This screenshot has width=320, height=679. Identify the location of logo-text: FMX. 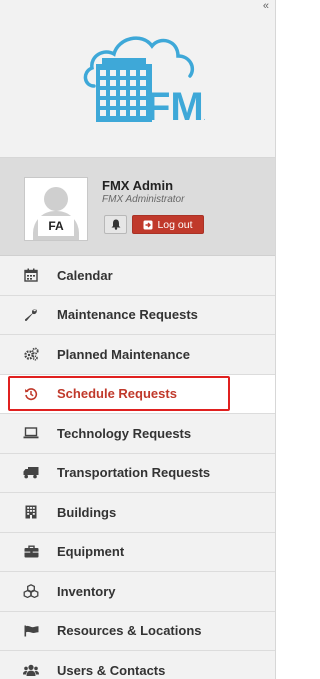
(175, 106).